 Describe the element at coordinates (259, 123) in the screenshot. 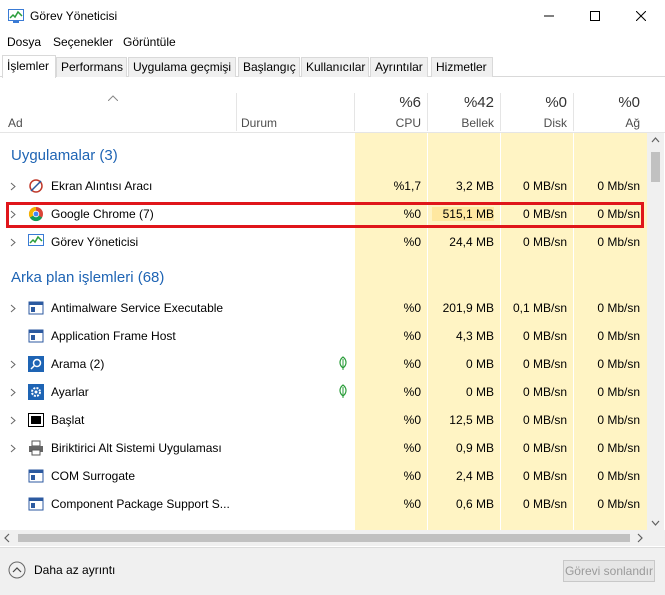

I see `column-status: Durum` at that location.